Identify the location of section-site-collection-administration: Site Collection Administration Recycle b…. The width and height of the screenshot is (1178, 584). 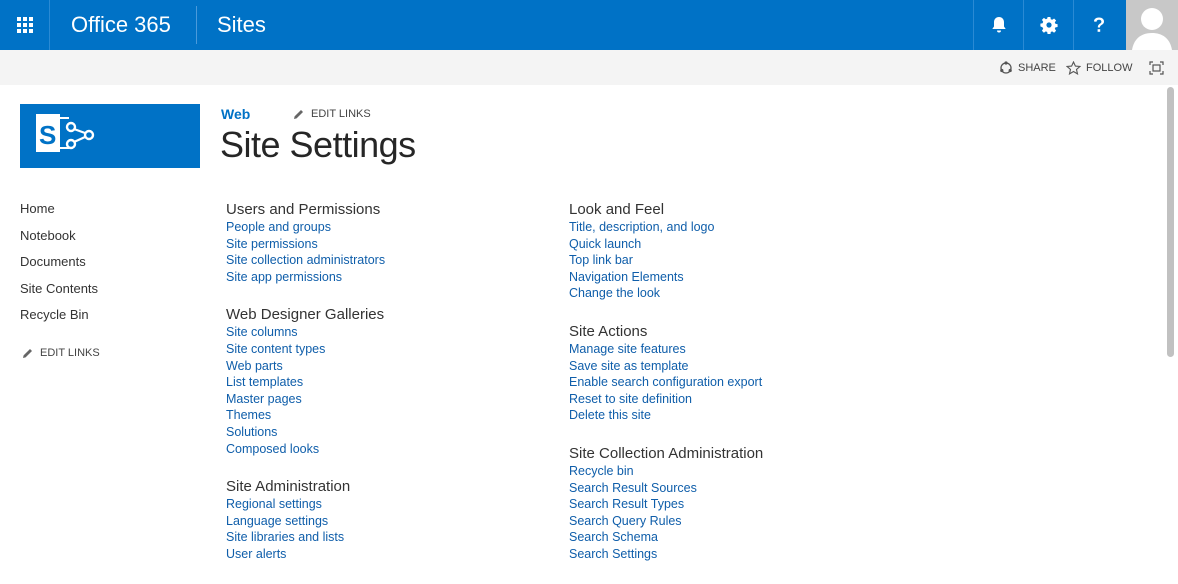
(666, 504).